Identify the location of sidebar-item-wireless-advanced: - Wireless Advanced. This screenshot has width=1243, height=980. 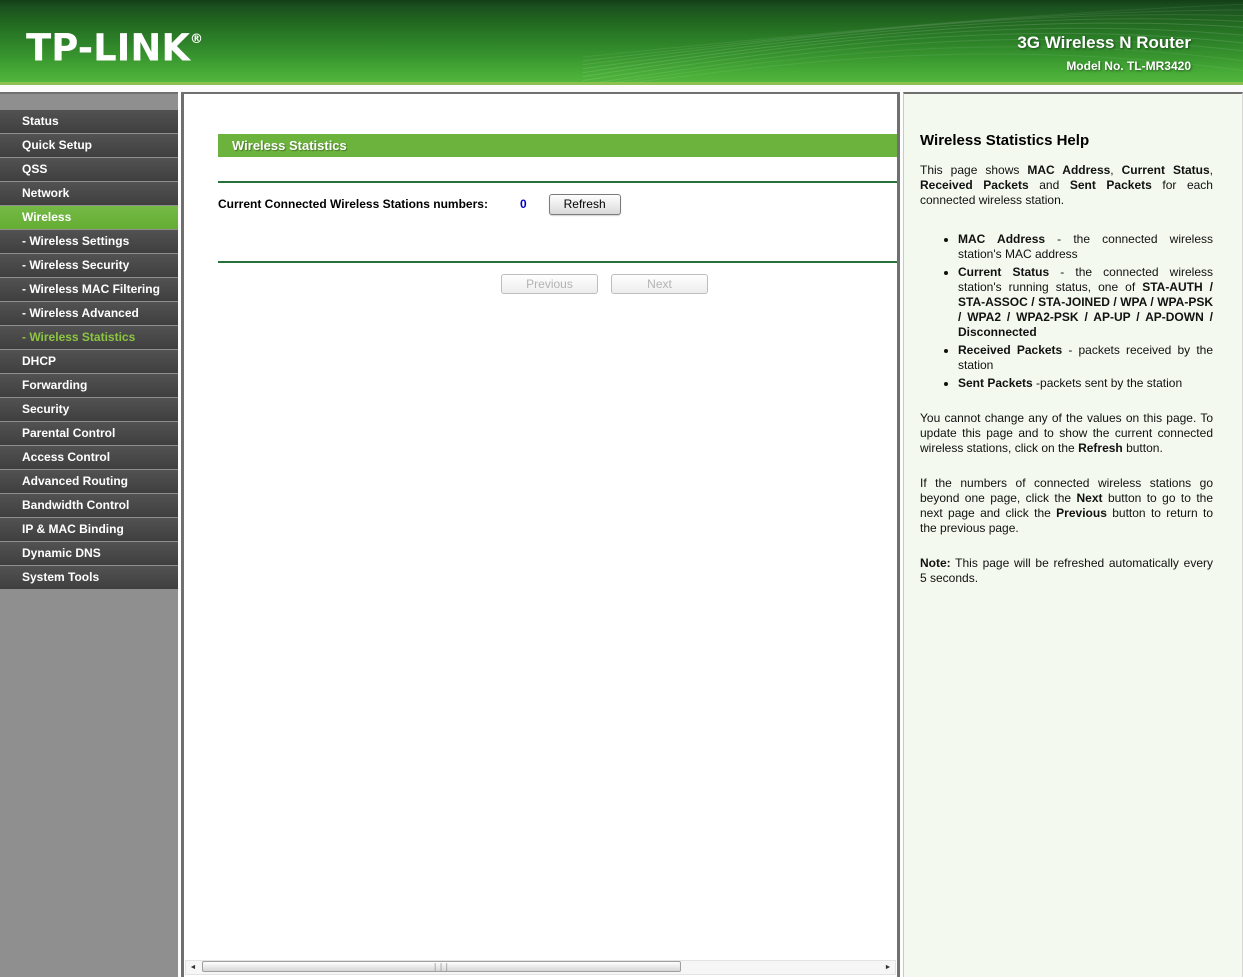
(89, 313).